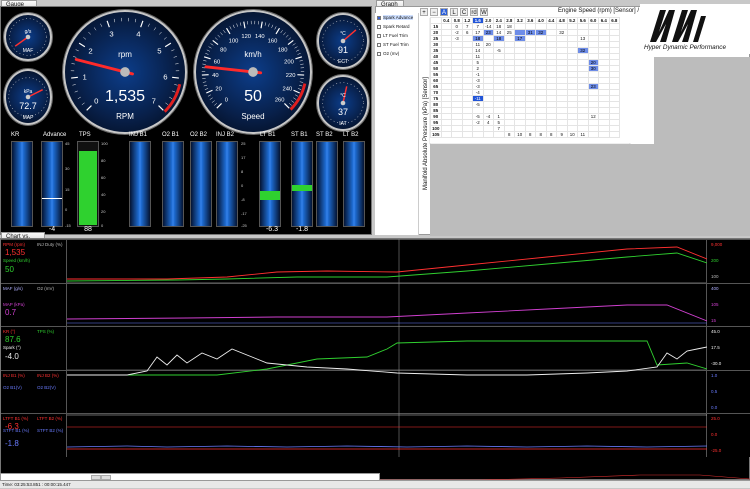 Image resolution: width=750 pixels, height=489 pixels. Describe the element at coordinates (716, 244) in the screenshot. I see `strip-scale-label: 9,000` at that location.